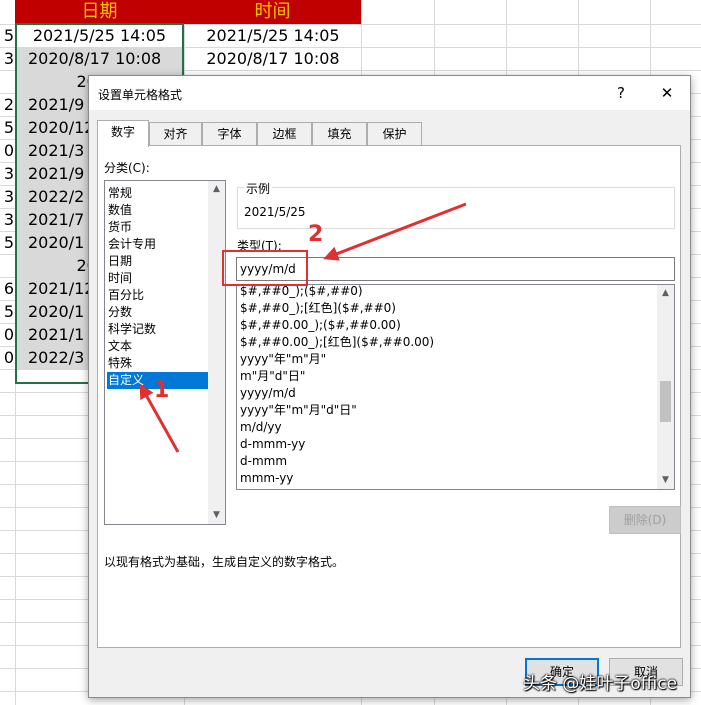 This screenshot has width=701, height=705. I want to click on category-item: 数值, so click(157, 210).